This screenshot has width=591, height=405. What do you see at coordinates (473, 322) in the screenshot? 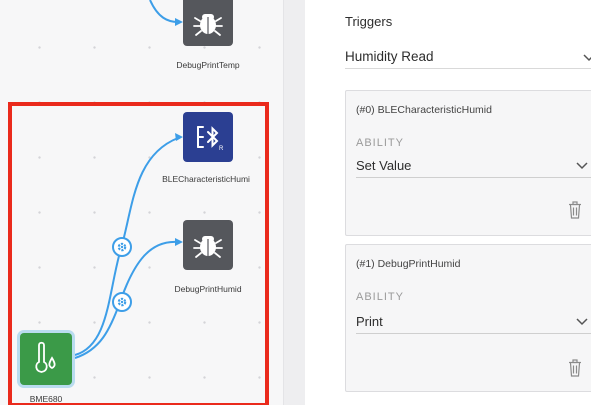
I see `ability-dropdown: Print` at bounding box center [473, 322].